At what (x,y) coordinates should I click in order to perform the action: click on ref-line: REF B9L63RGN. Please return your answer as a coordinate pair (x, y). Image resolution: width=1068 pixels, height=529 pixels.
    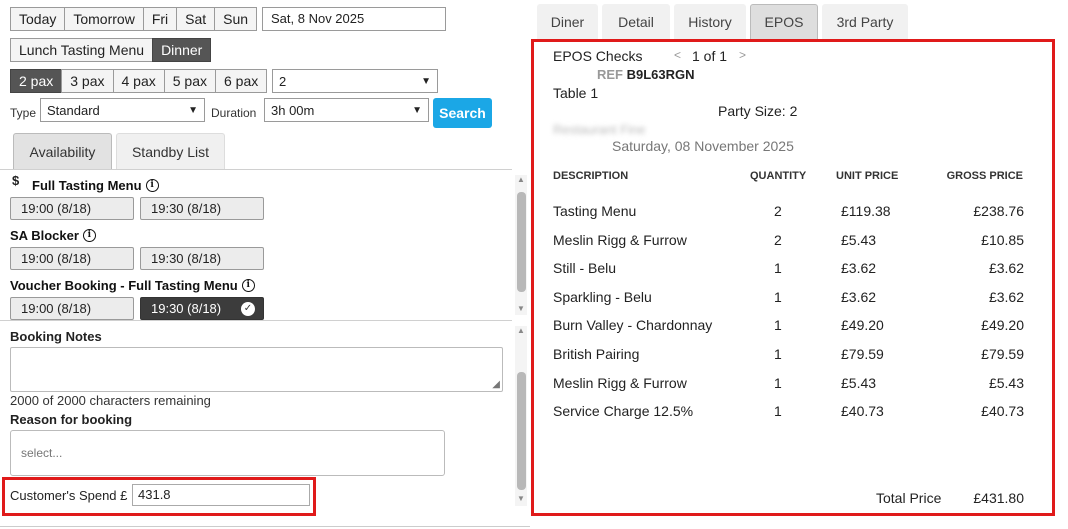
    Looking at the image, I should click on (646, 74).